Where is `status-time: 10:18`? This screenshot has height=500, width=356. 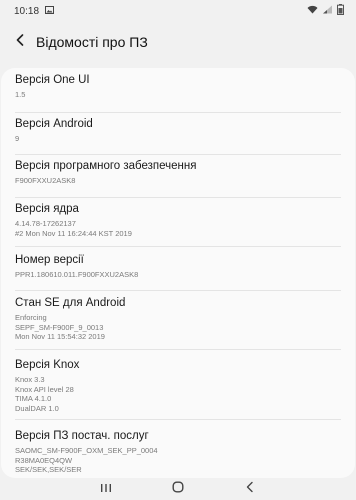
status-time: 10:18 is located at coordinates (27, 11).